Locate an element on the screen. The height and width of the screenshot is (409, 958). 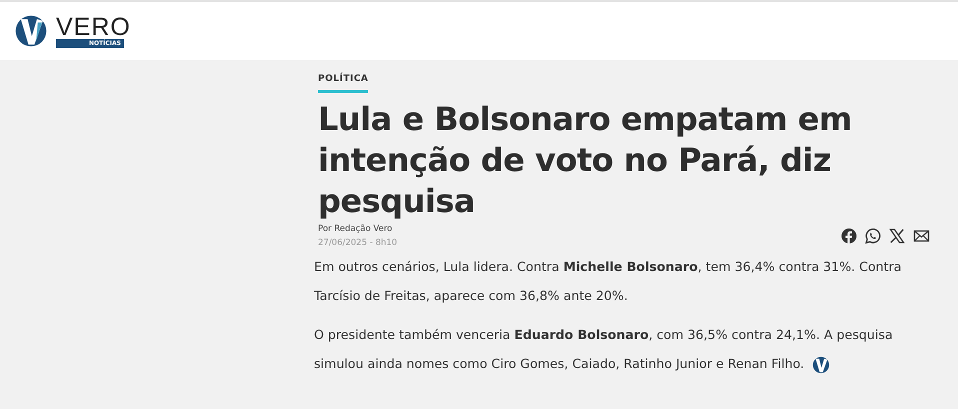
publish-date: 27/06/2025 - 8h10 is located at coordinates (358, 243).